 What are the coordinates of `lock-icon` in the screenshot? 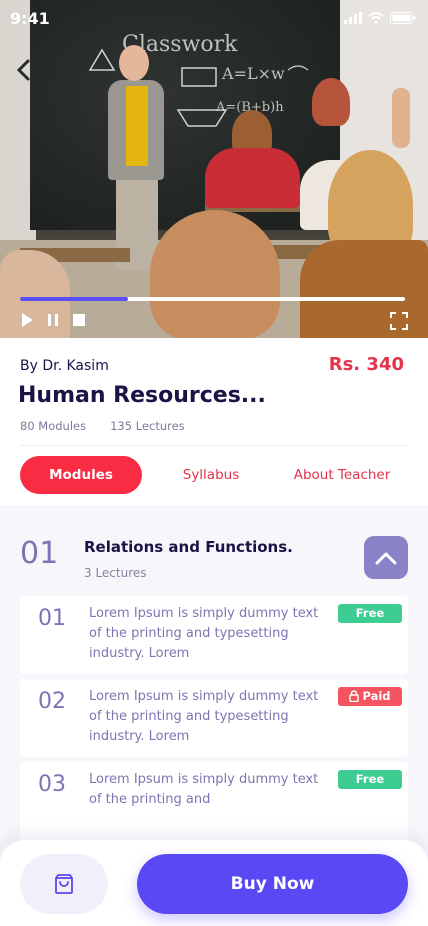 It's located at (354, 696).